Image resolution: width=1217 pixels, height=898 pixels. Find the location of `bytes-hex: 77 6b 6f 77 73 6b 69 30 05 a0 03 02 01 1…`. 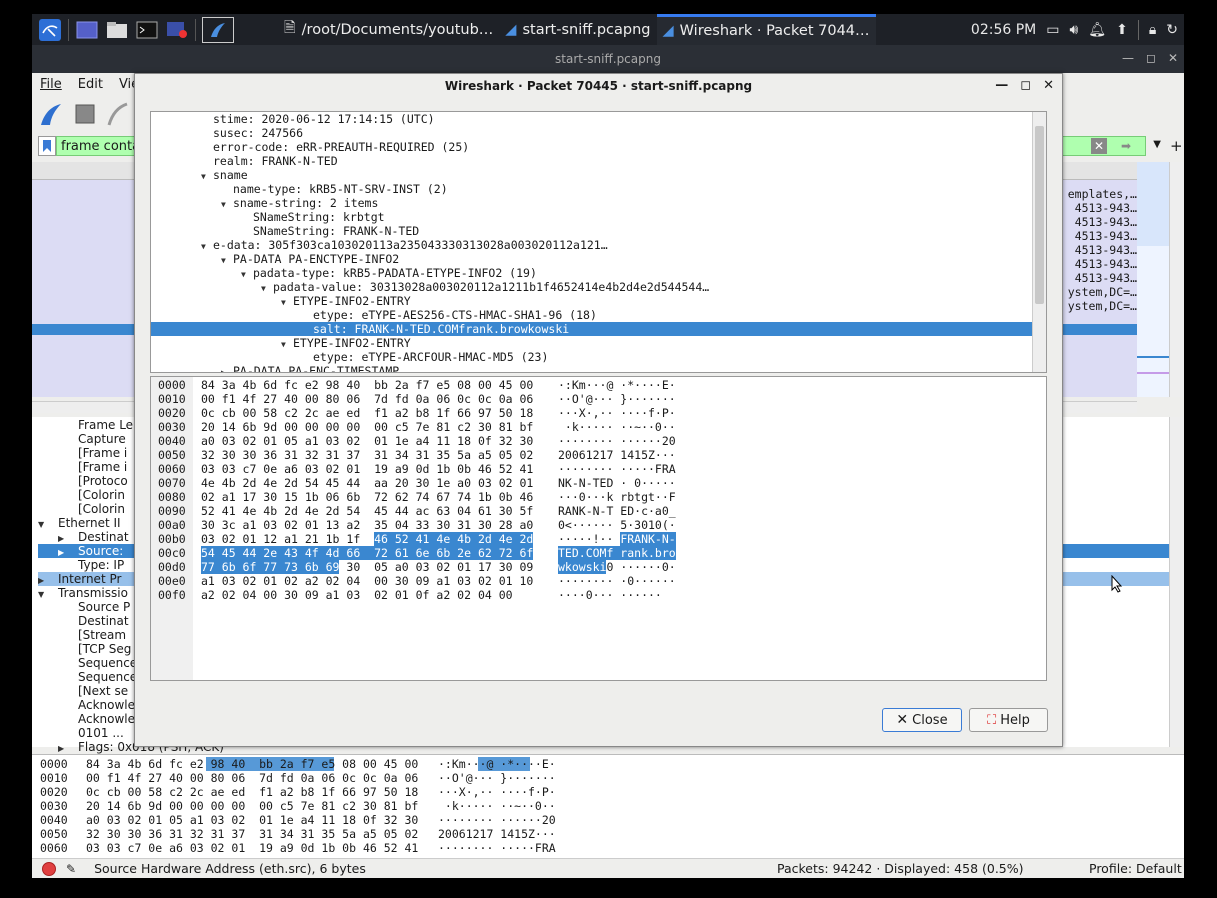

bytes-hex: 77 6b 6f 77 73 6b 69 30 05 a0 03 02 01 1… is located at coordinates (367, 567).